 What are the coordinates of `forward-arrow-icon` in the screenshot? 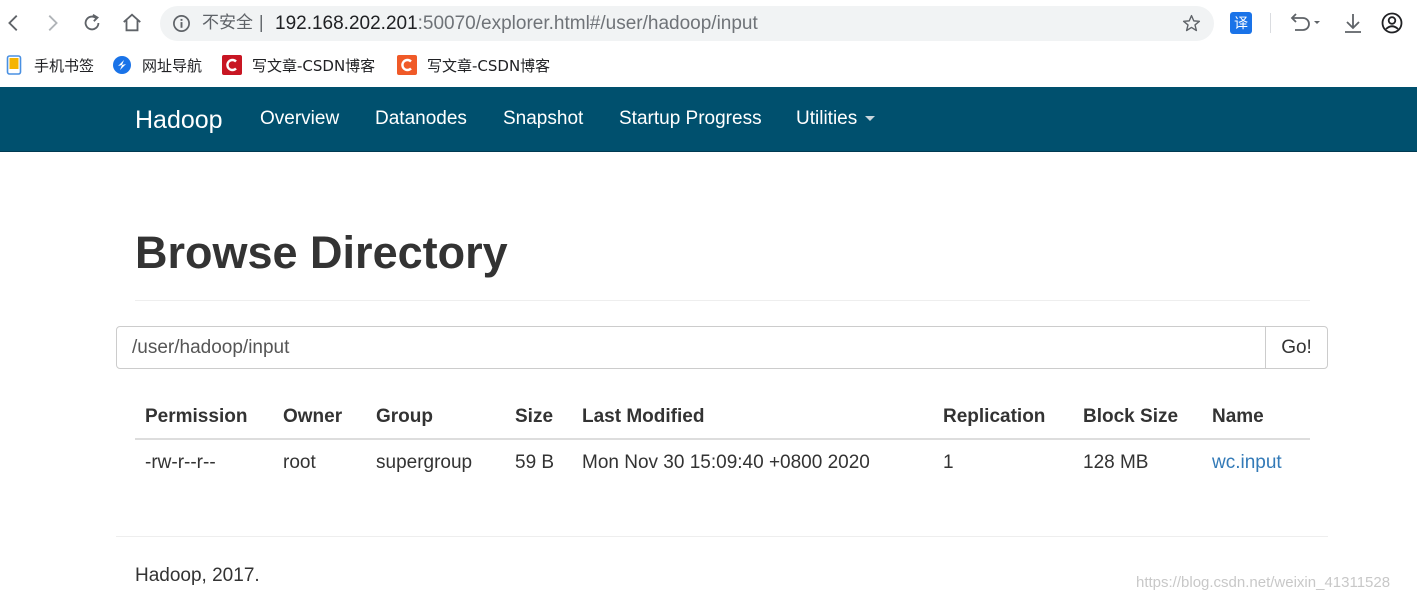 It's located at (53, 23).